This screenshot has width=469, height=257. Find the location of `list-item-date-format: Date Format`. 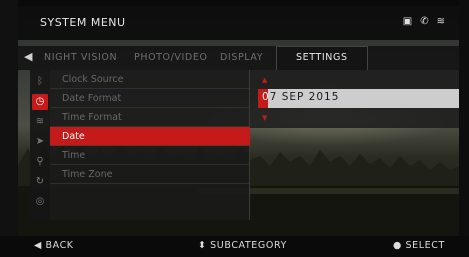

list-item-date-format: Date Format is located at coordinates (150, 98).